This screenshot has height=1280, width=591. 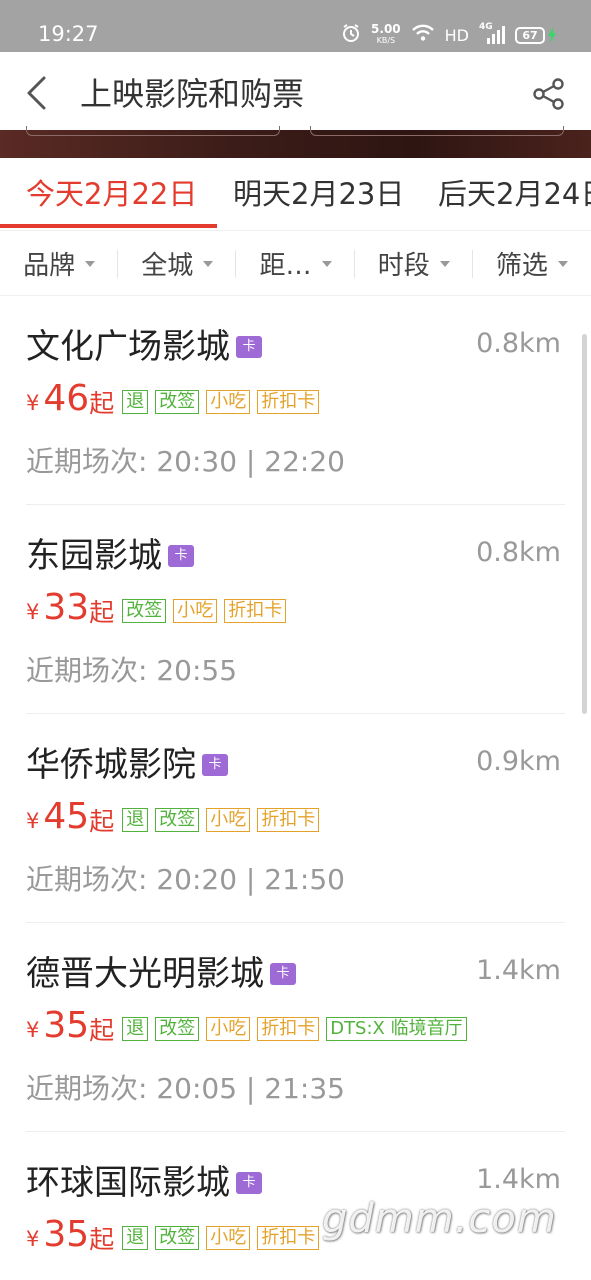 I want to click on feature-tags: 改签 小吃 折扣卡, so click(x=204, y=611).